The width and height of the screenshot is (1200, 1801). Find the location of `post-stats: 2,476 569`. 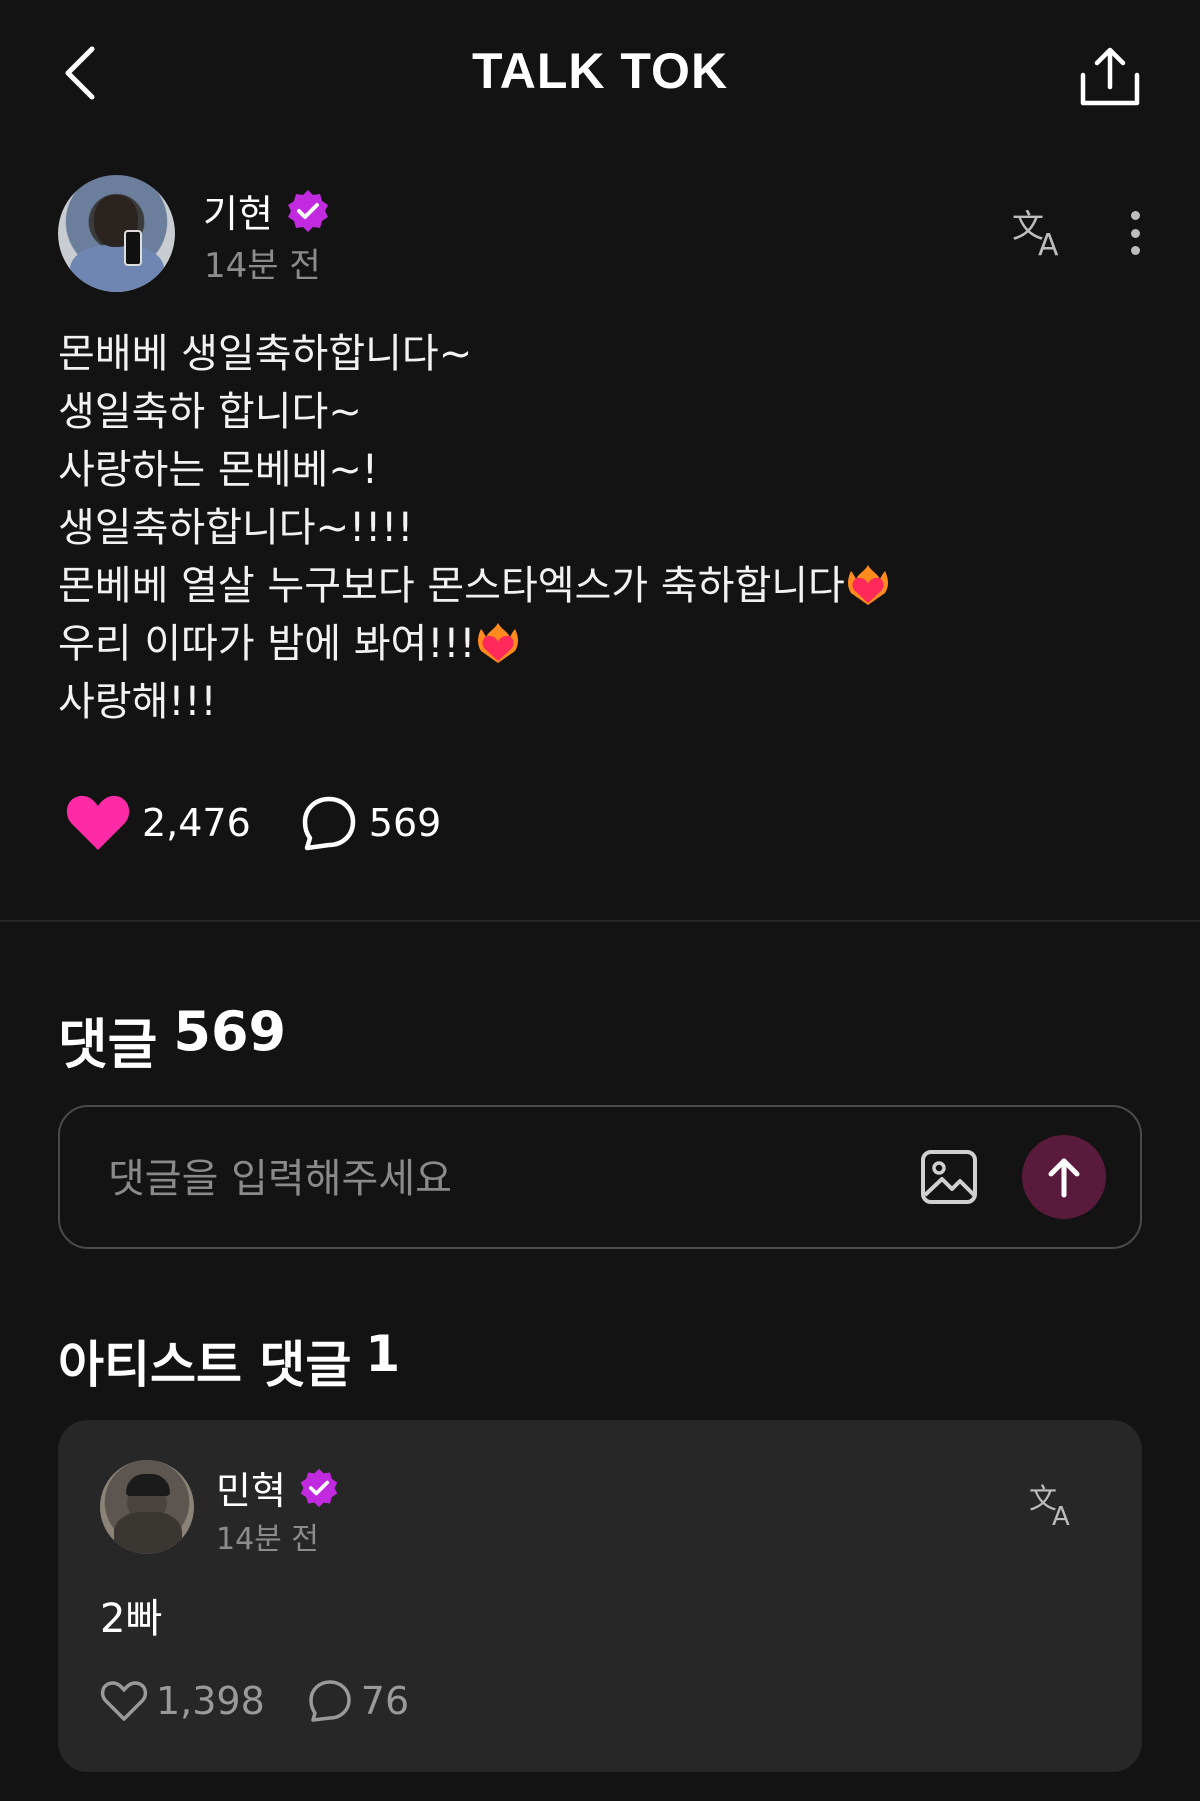

post-stats: 2,476 569 is located at coordinates (276, 823).